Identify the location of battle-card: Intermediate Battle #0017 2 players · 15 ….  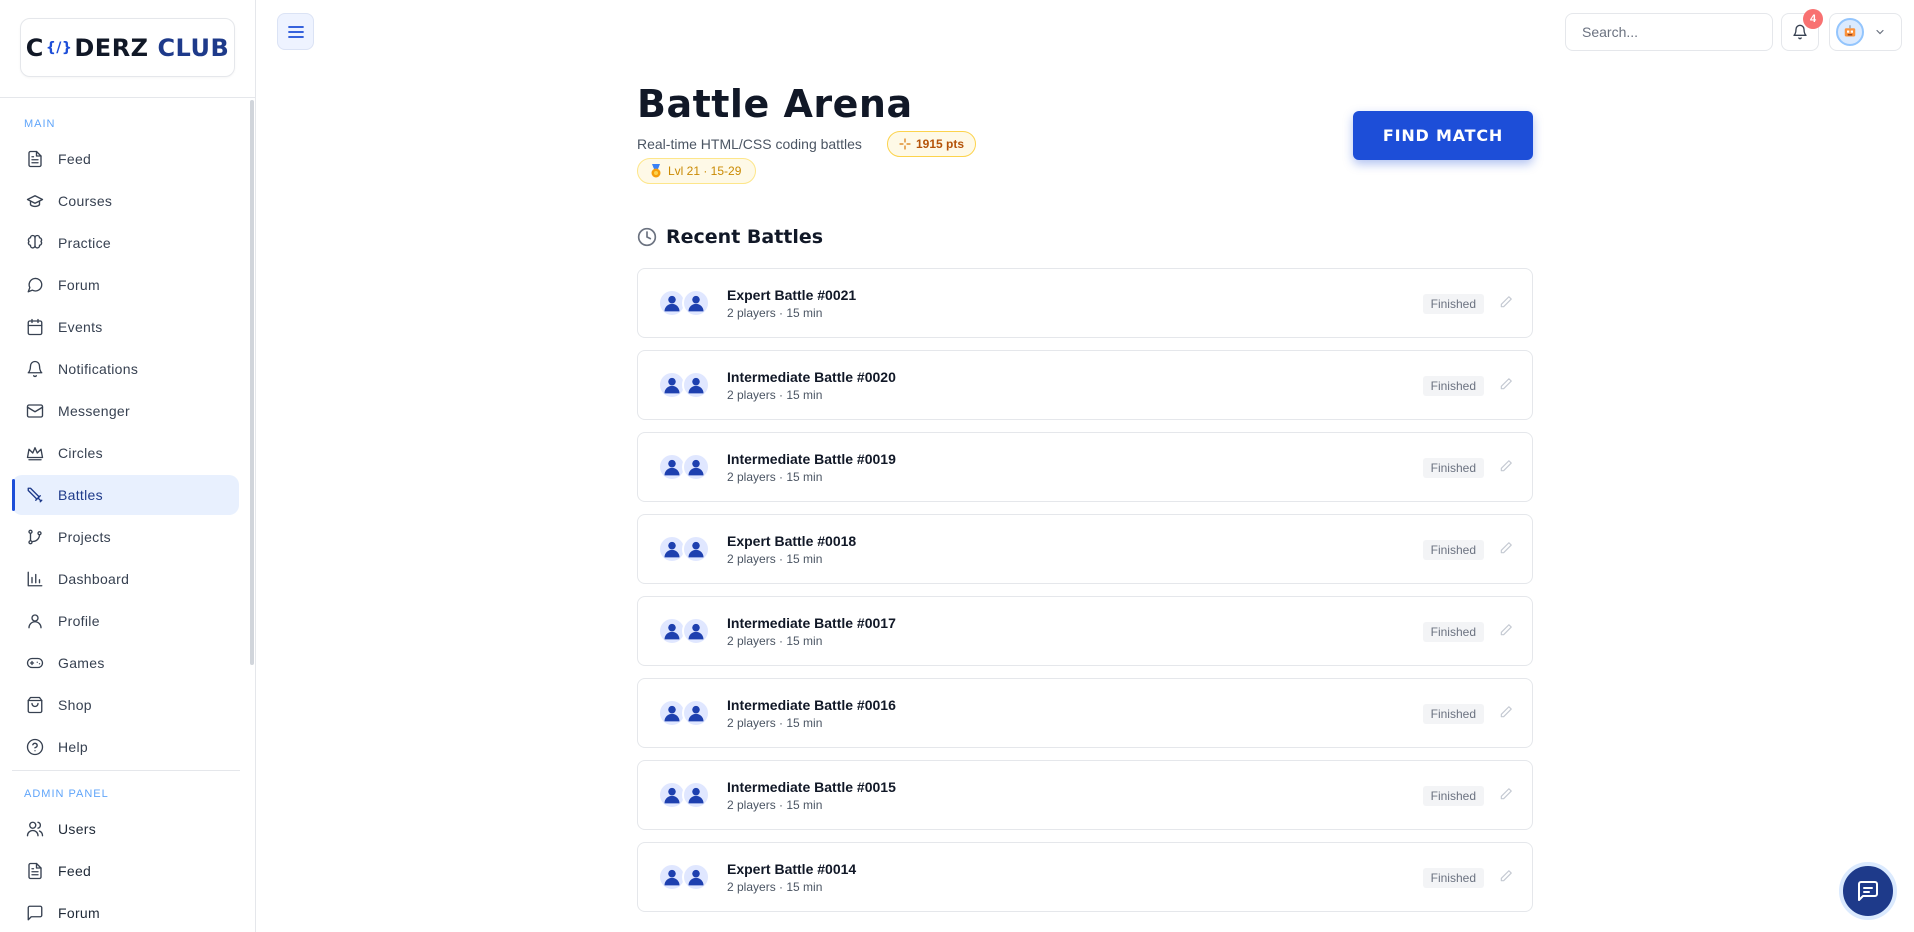
(1085, 631).